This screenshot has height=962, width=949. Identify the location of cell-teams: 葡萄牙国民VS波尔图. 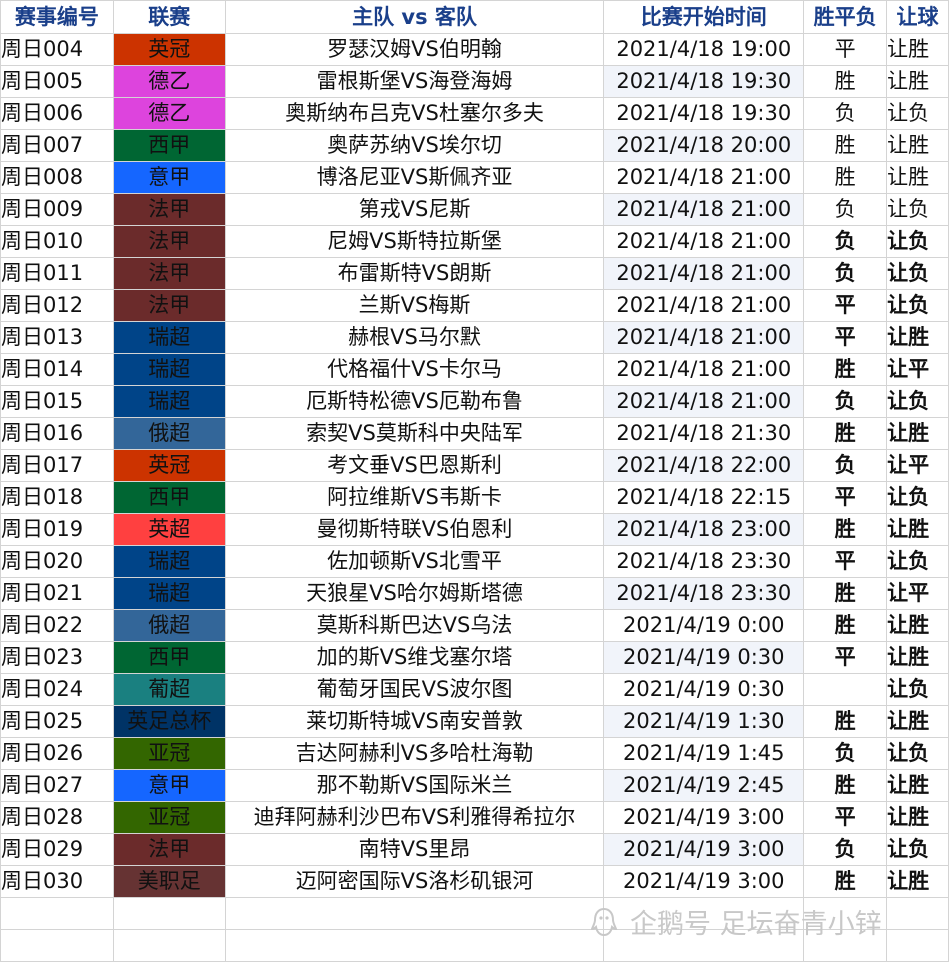
(414, 689).